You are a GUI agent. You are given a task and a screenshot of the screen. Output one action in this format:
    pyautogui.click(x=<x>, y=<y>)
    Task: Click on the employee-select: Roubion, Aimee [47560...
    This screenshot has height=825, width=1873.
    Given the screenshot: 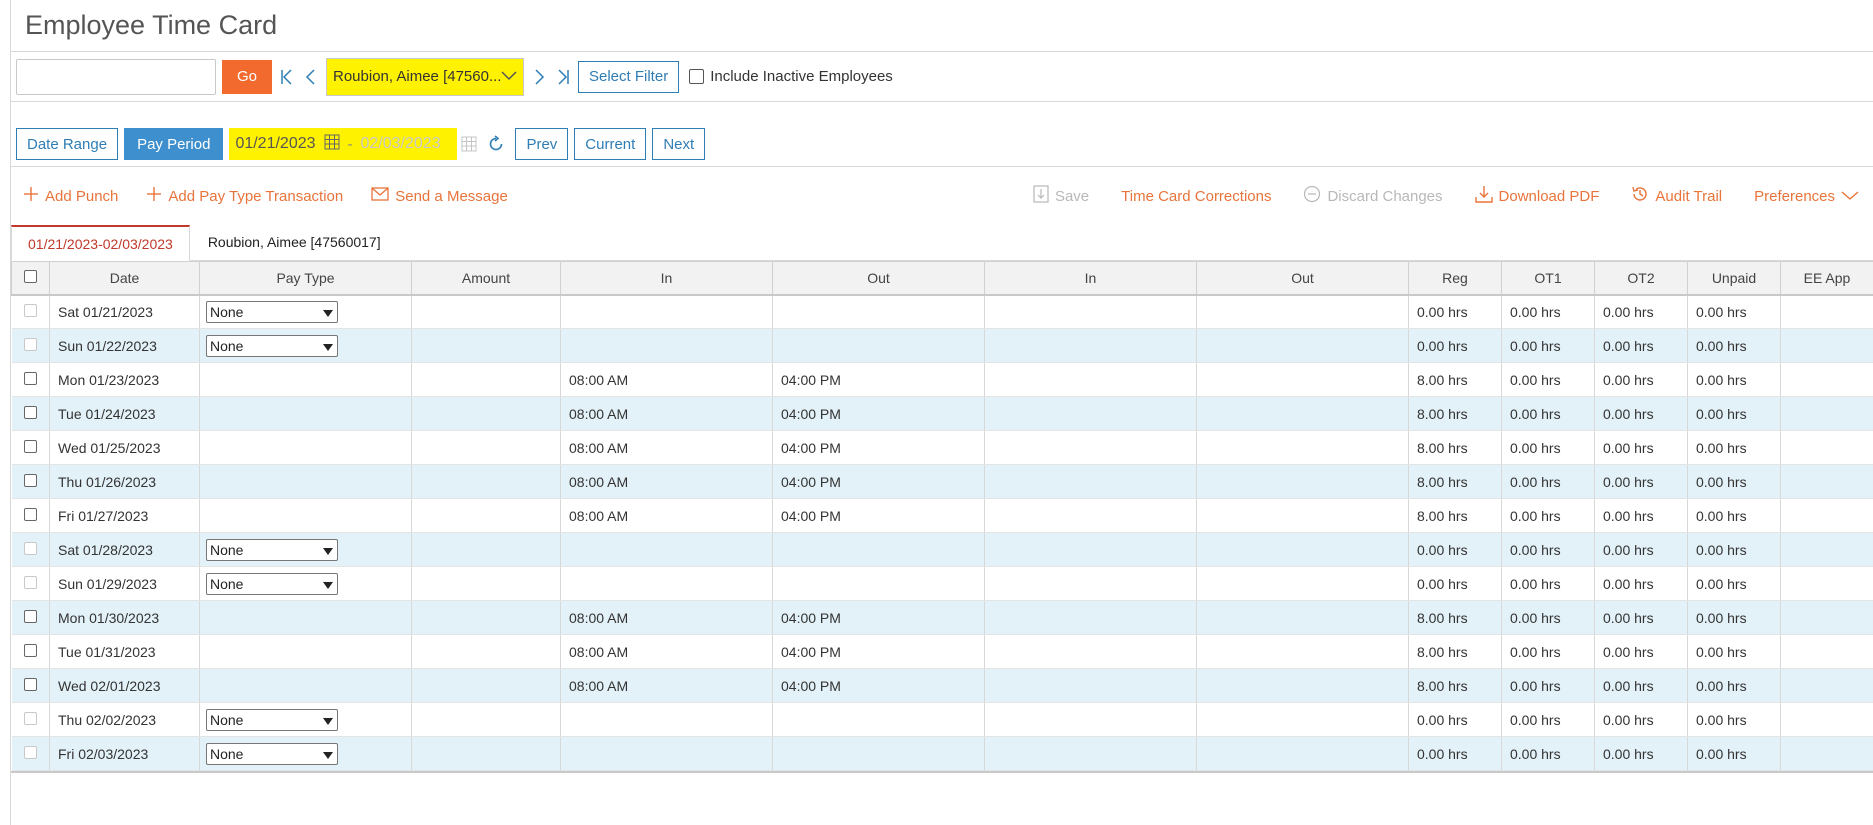 What is the action you would take?
    pyautogui.click(x=425, y=76)
    